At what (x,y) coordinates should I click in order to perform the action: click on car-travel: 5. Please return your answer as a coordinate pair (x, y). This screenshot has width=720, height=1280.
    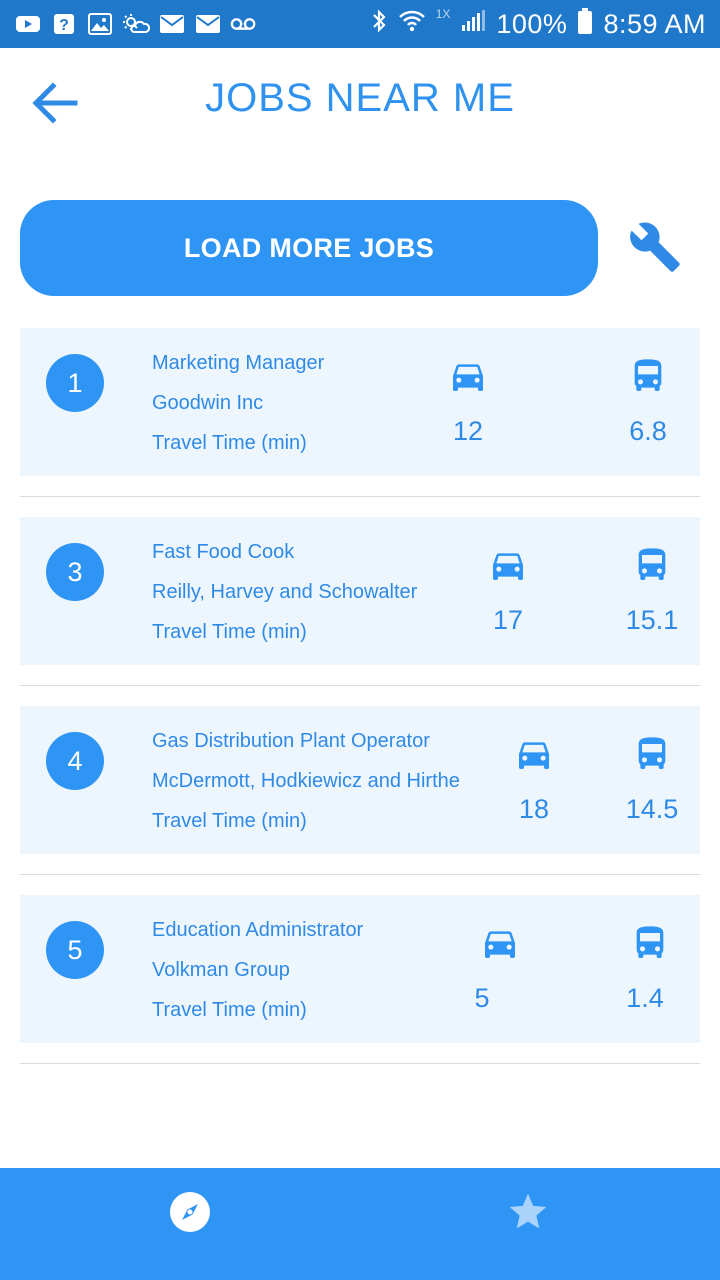
    Looking at the image, I should click on (500, 967).